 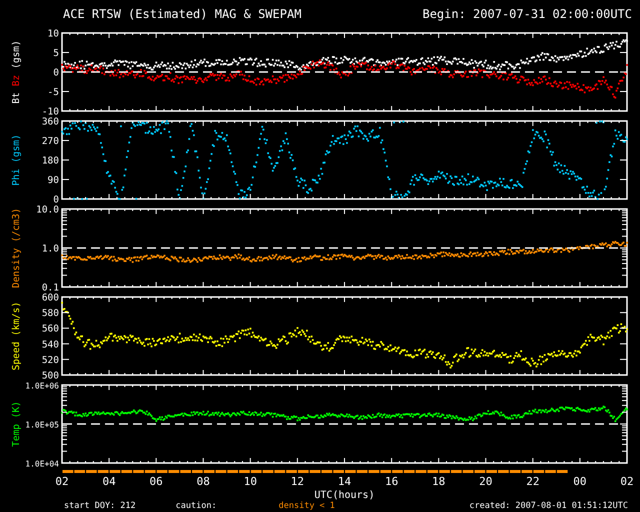 I want to click on tick-label: 520, so click(x=50, y=360).